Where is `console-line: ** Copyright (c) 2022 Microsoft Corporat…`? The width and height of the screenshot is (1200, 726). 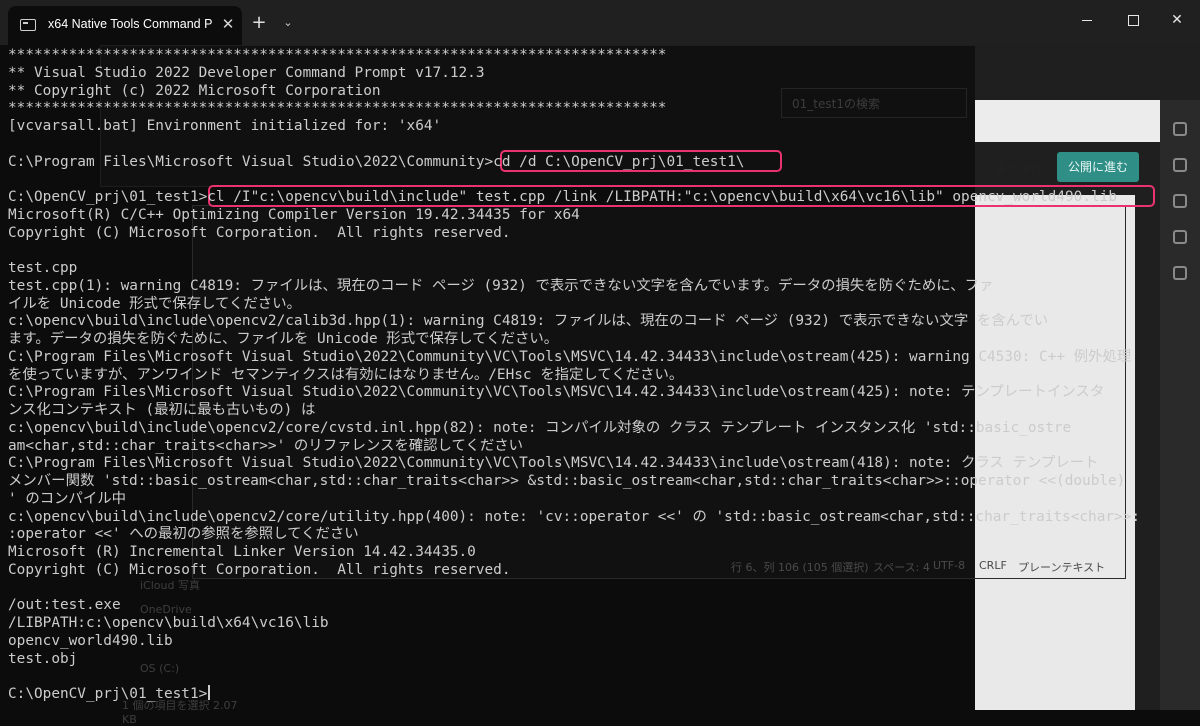
console-line: ** Copyright (c) 2022 Microsoft Corporat… is located at coordinates (194, 90).